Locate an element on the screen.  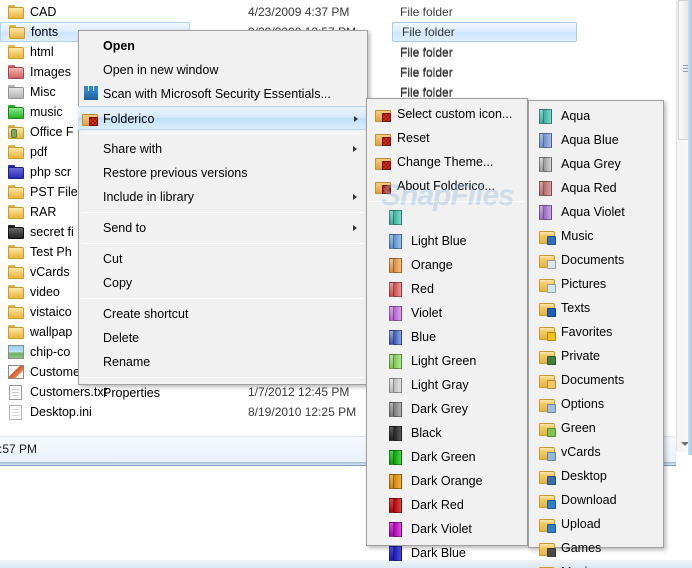
folderico-item-aqua-red: Aqua Red is located at coordinates (596, 188).